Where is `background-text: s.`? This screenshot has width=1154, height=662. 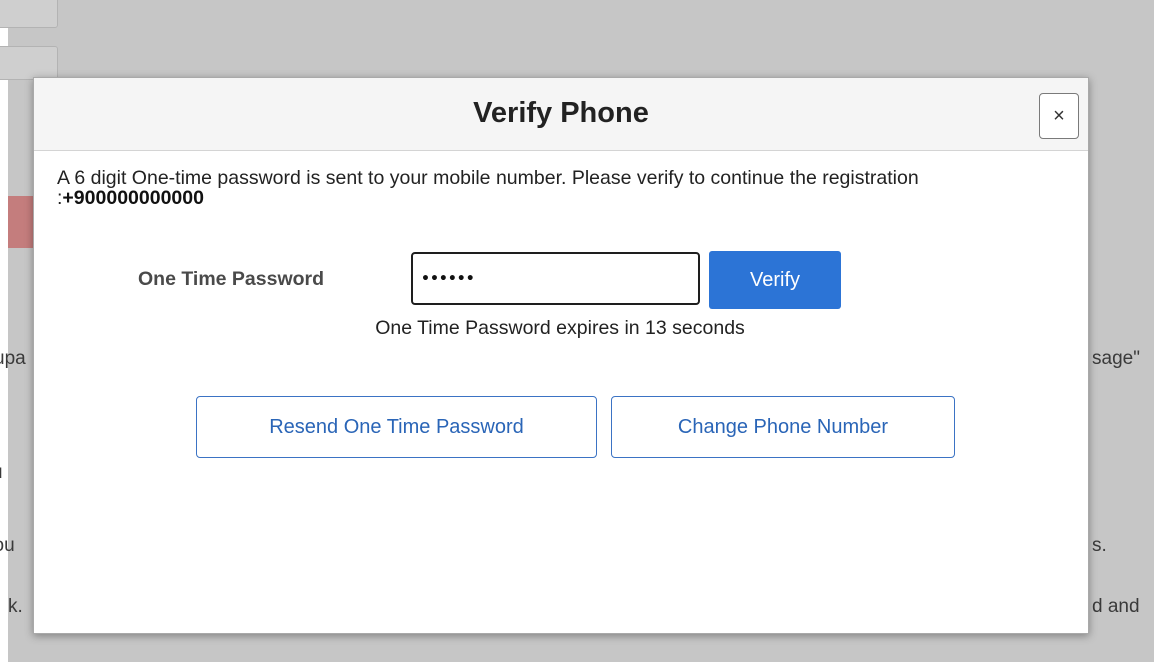 background-text: s. is located at coordinates (1099, 545).